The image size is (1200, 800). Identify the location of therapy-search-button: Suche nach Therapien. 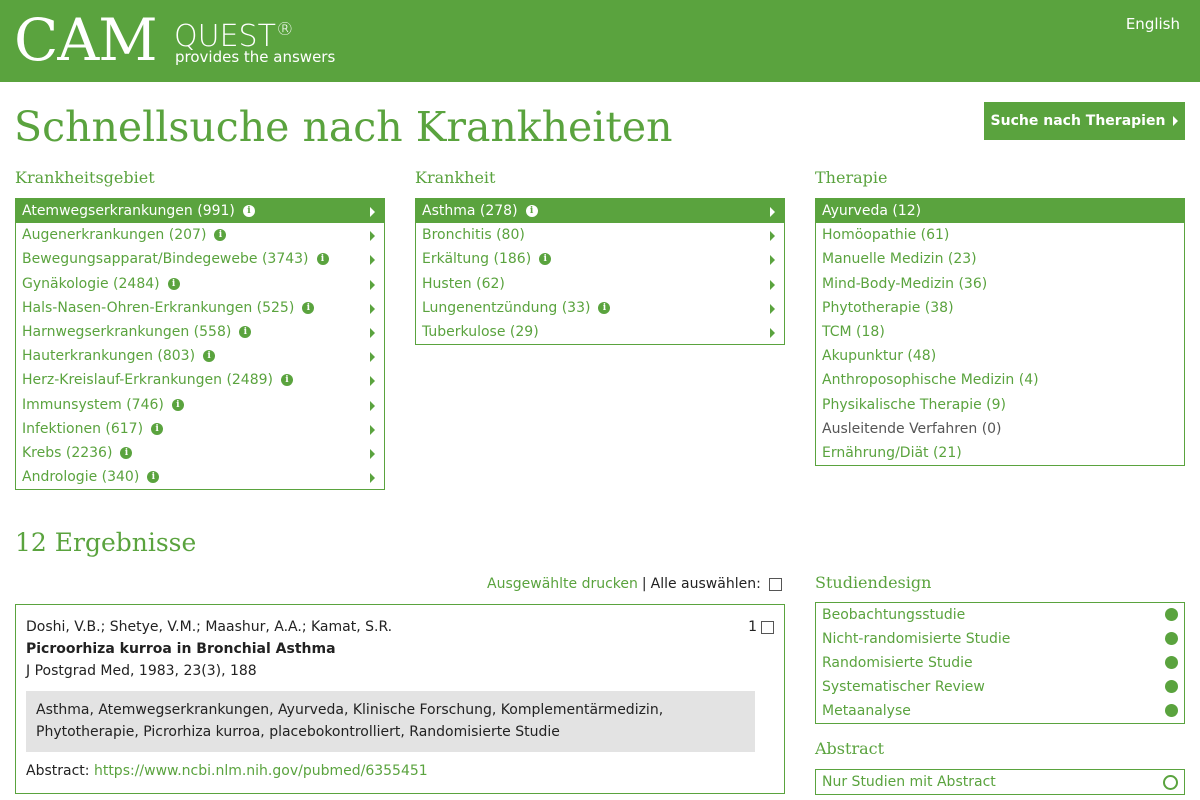
(1084, 121).